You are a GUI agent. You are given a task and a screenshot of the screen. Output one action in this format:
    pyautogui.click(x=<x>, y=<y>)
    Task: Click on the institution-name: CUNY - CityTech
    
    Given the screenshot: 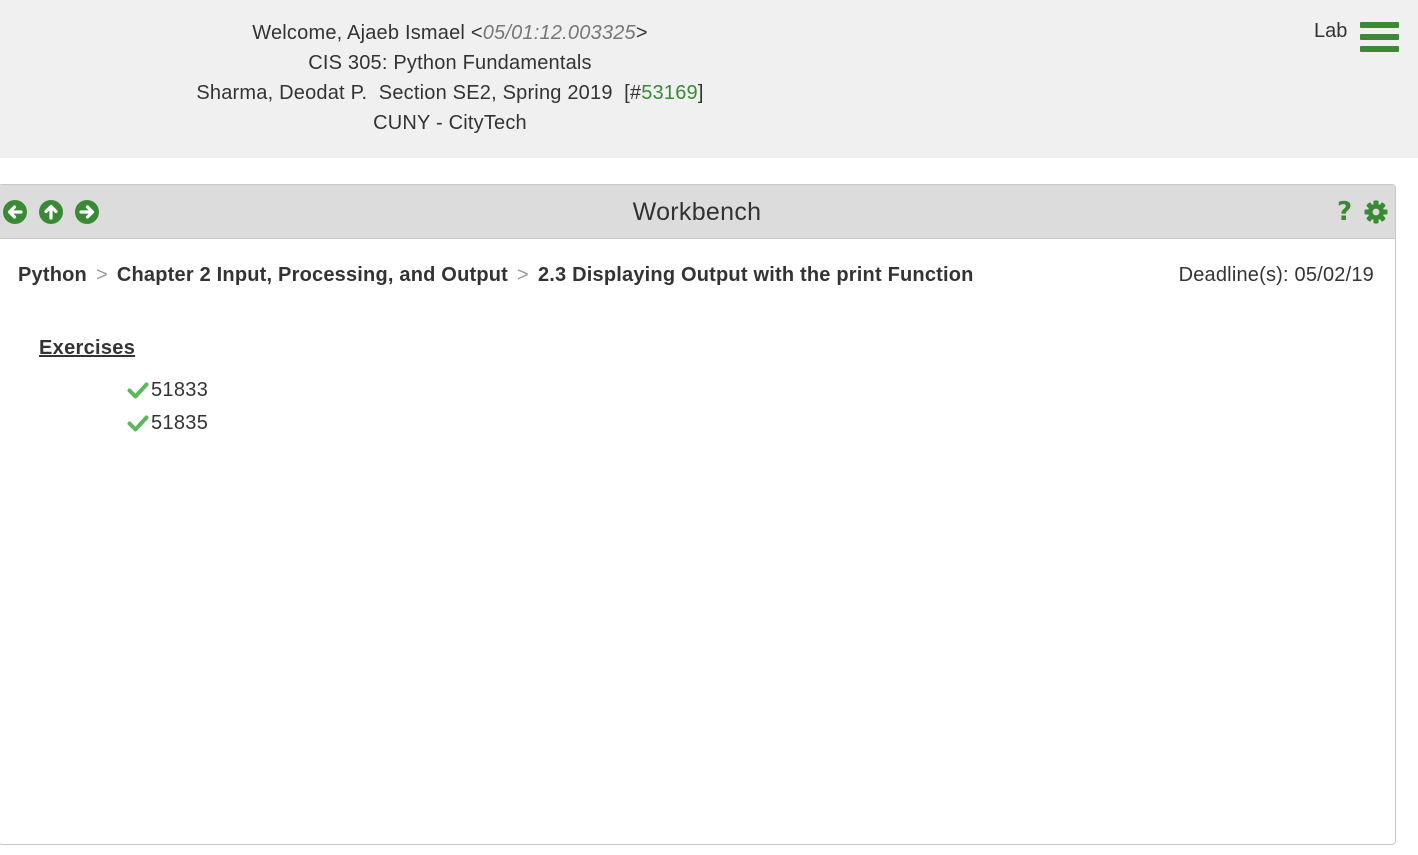 What is the action you would take?
    pyautogui.click(x=450, y=123)
    